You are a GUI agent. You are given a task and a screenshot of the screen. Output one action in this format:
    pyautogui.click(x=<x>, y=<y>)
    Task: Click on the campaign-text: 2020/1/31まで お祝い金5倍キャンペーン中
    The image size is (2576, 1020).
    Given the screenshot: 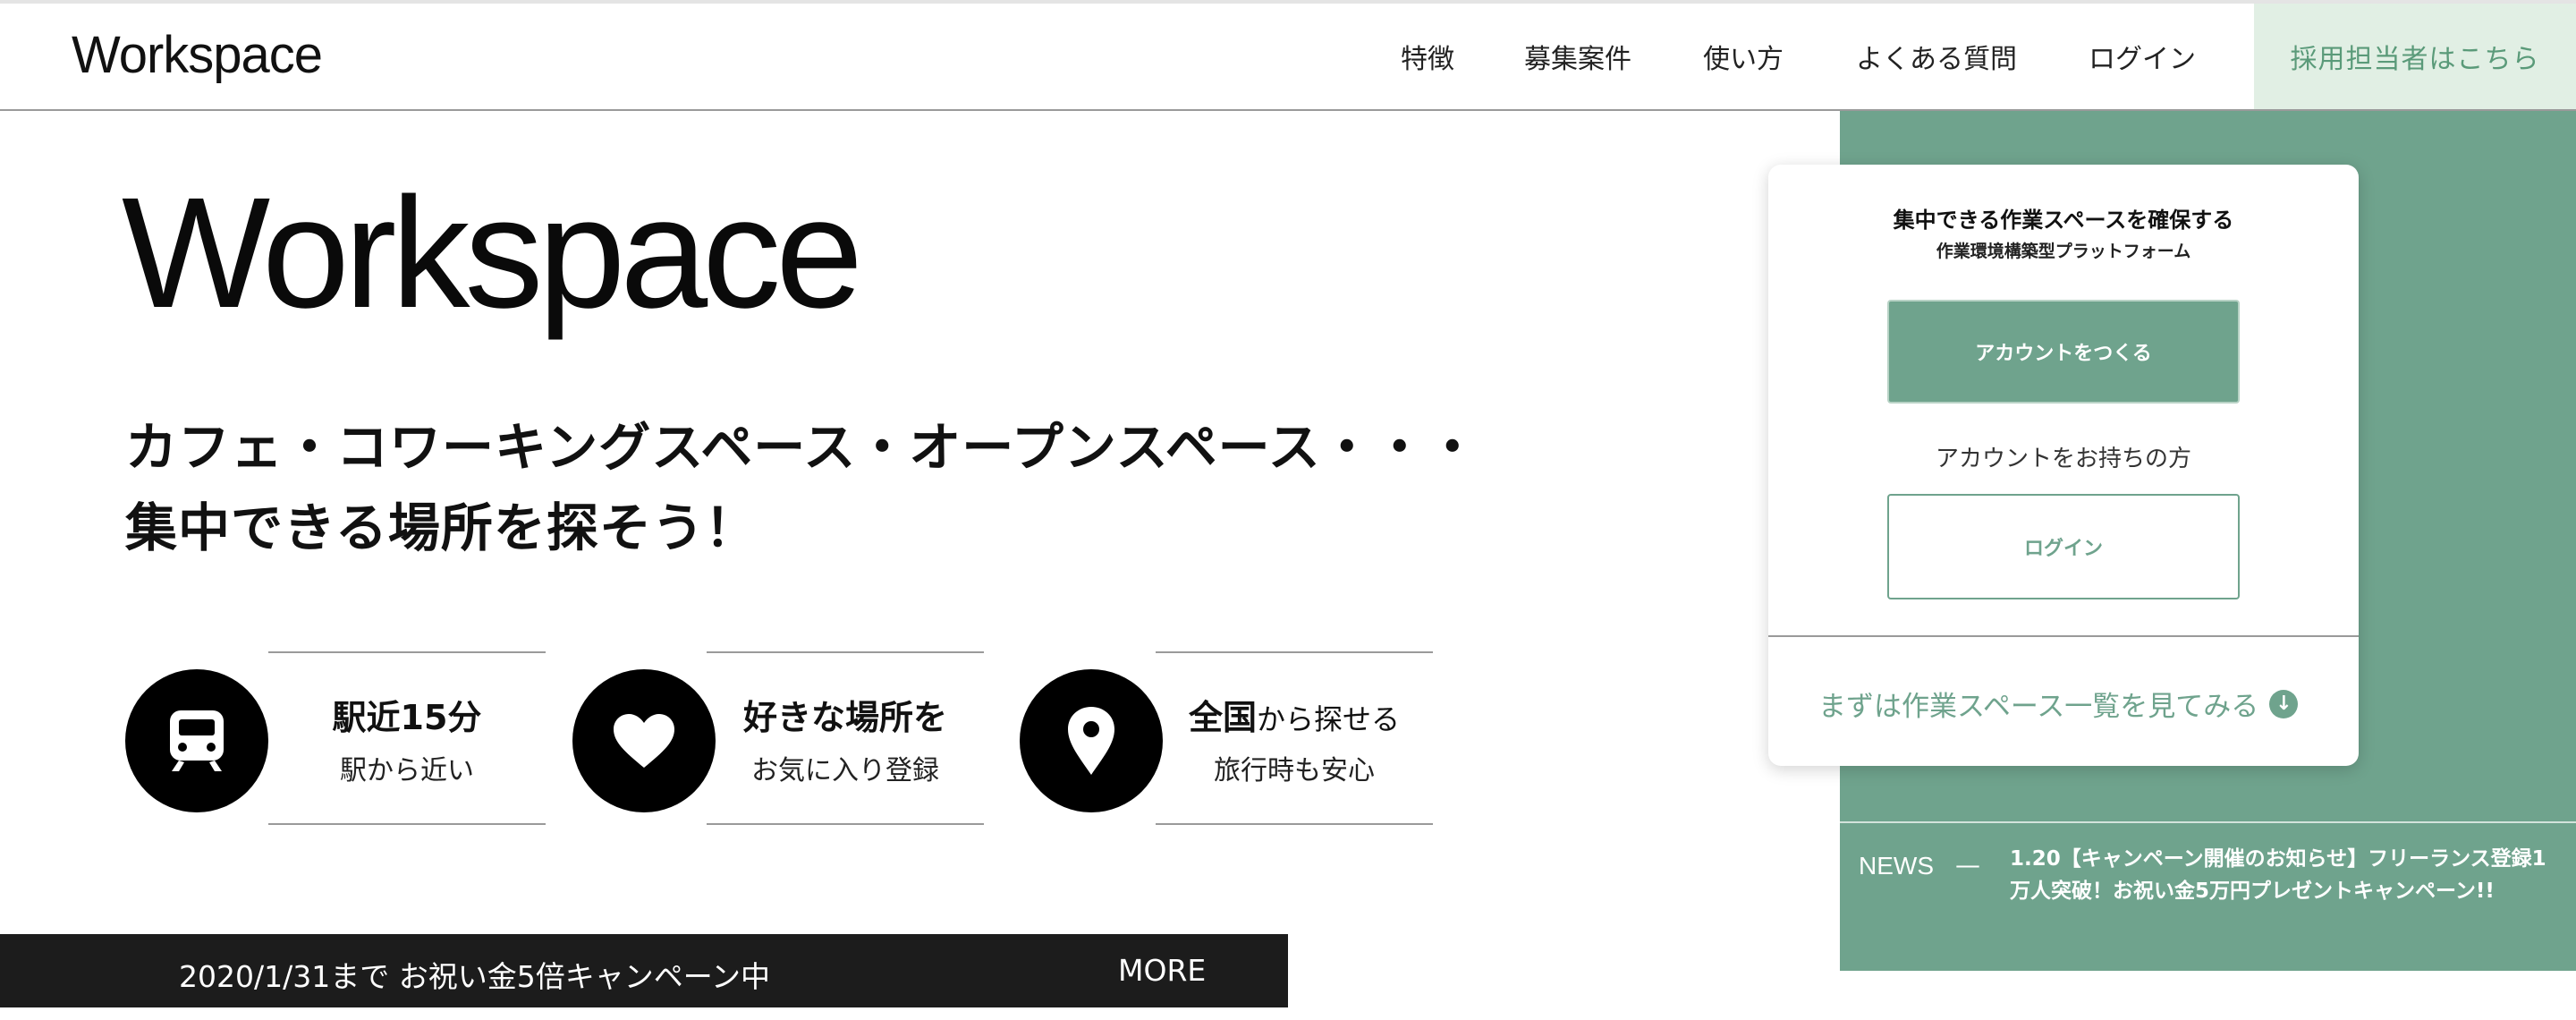 What is the action you would take?
    pyautogui.click(x=475, y=977)
    